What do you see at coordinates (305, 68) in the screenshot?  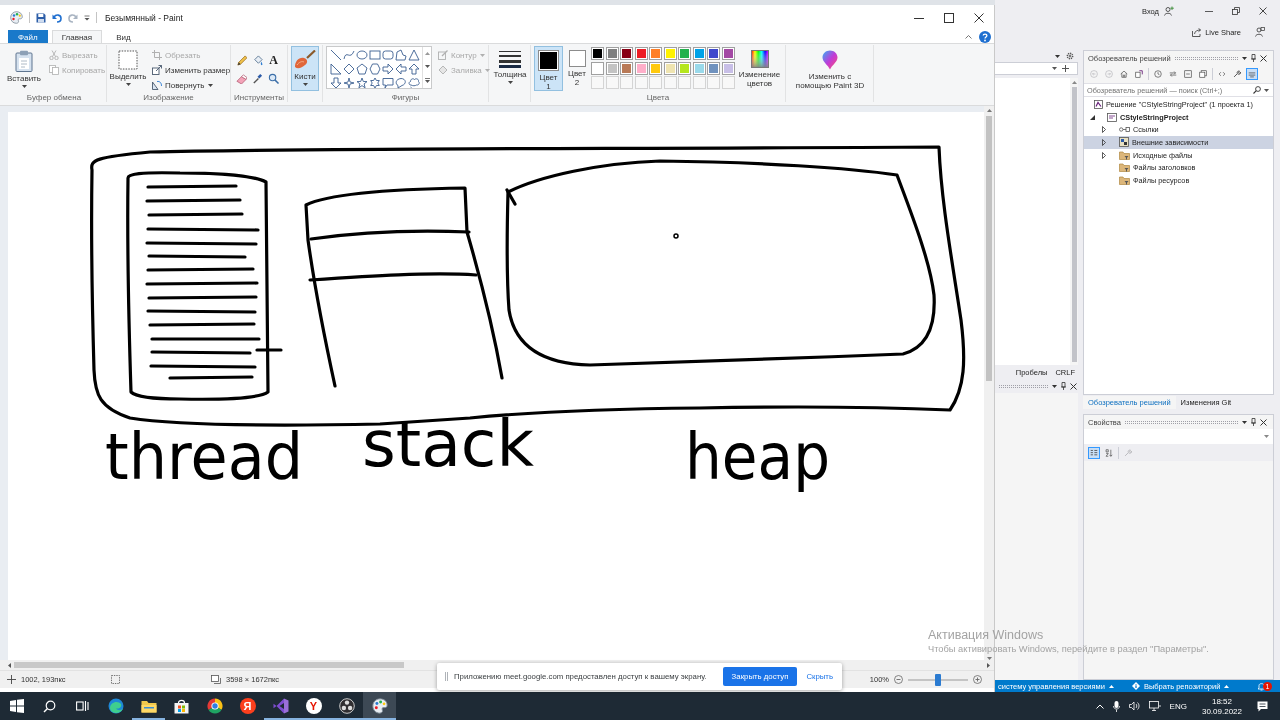 I see `brushes-button: Кисти` at bounding box center [305, 68].